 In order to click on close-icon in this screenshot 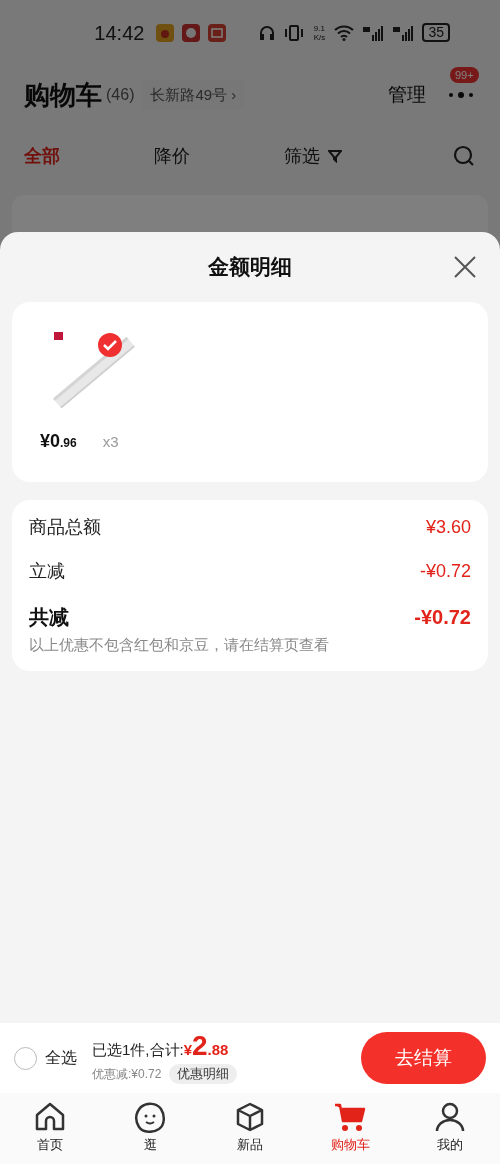, I will do `click(465, 267)`.